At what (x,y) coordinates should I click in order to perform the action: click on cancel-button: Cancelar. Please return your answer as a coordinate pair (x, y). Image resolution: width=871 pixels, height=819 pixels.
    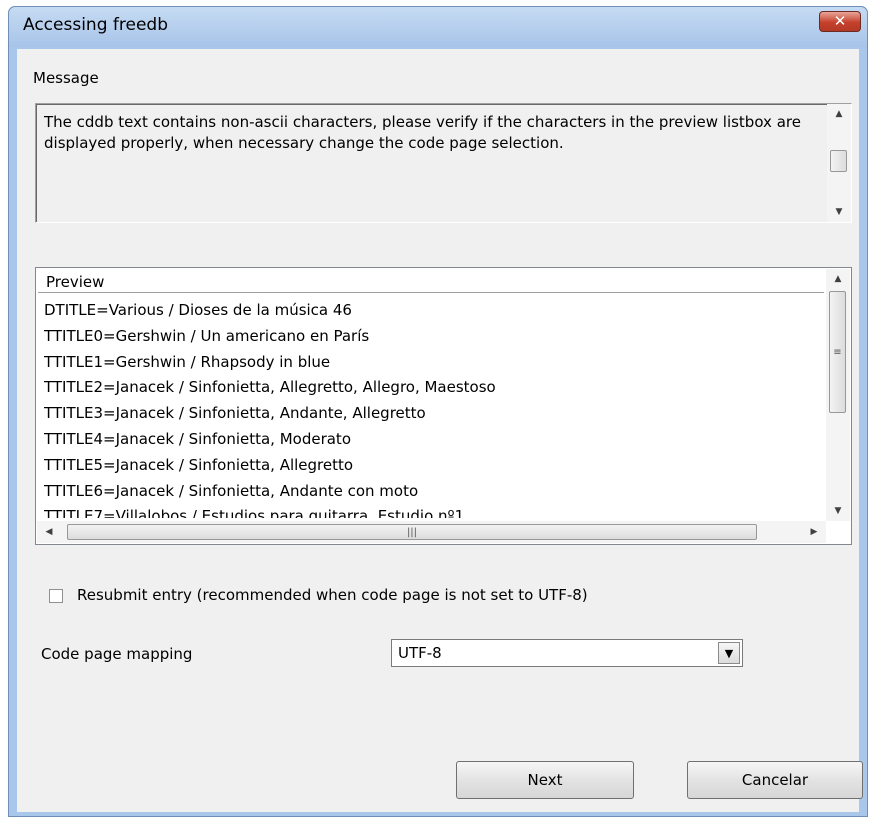
    Looking at the image, I should click on (775, 780).